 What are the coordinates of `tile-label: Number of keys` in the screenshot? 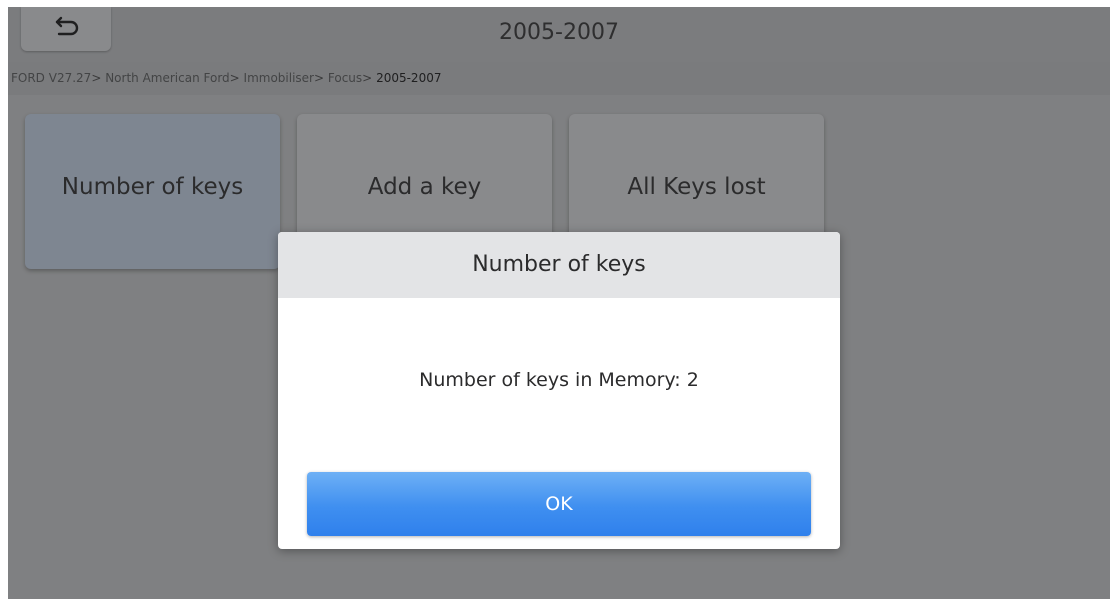 It's located at (152, 187).